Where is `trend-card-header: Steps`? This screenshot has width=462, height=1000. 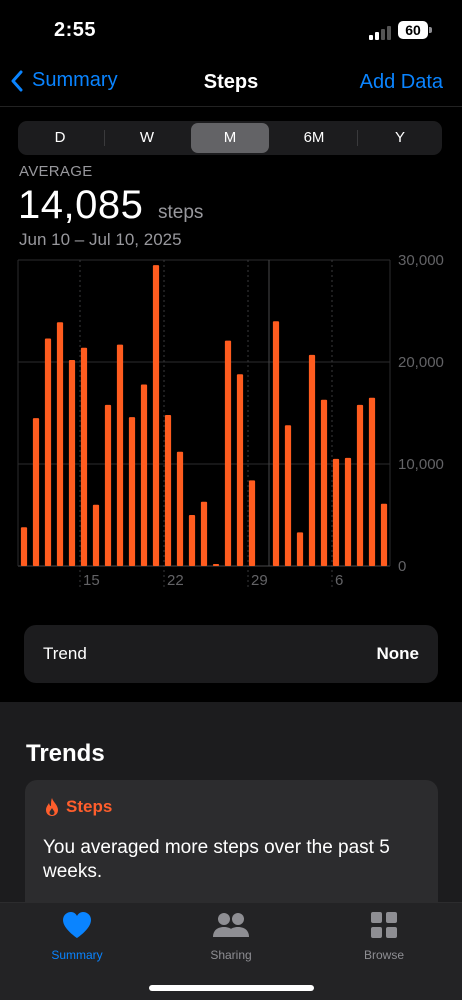
trend-card-header: Steps is located at coordinates (78, 807).